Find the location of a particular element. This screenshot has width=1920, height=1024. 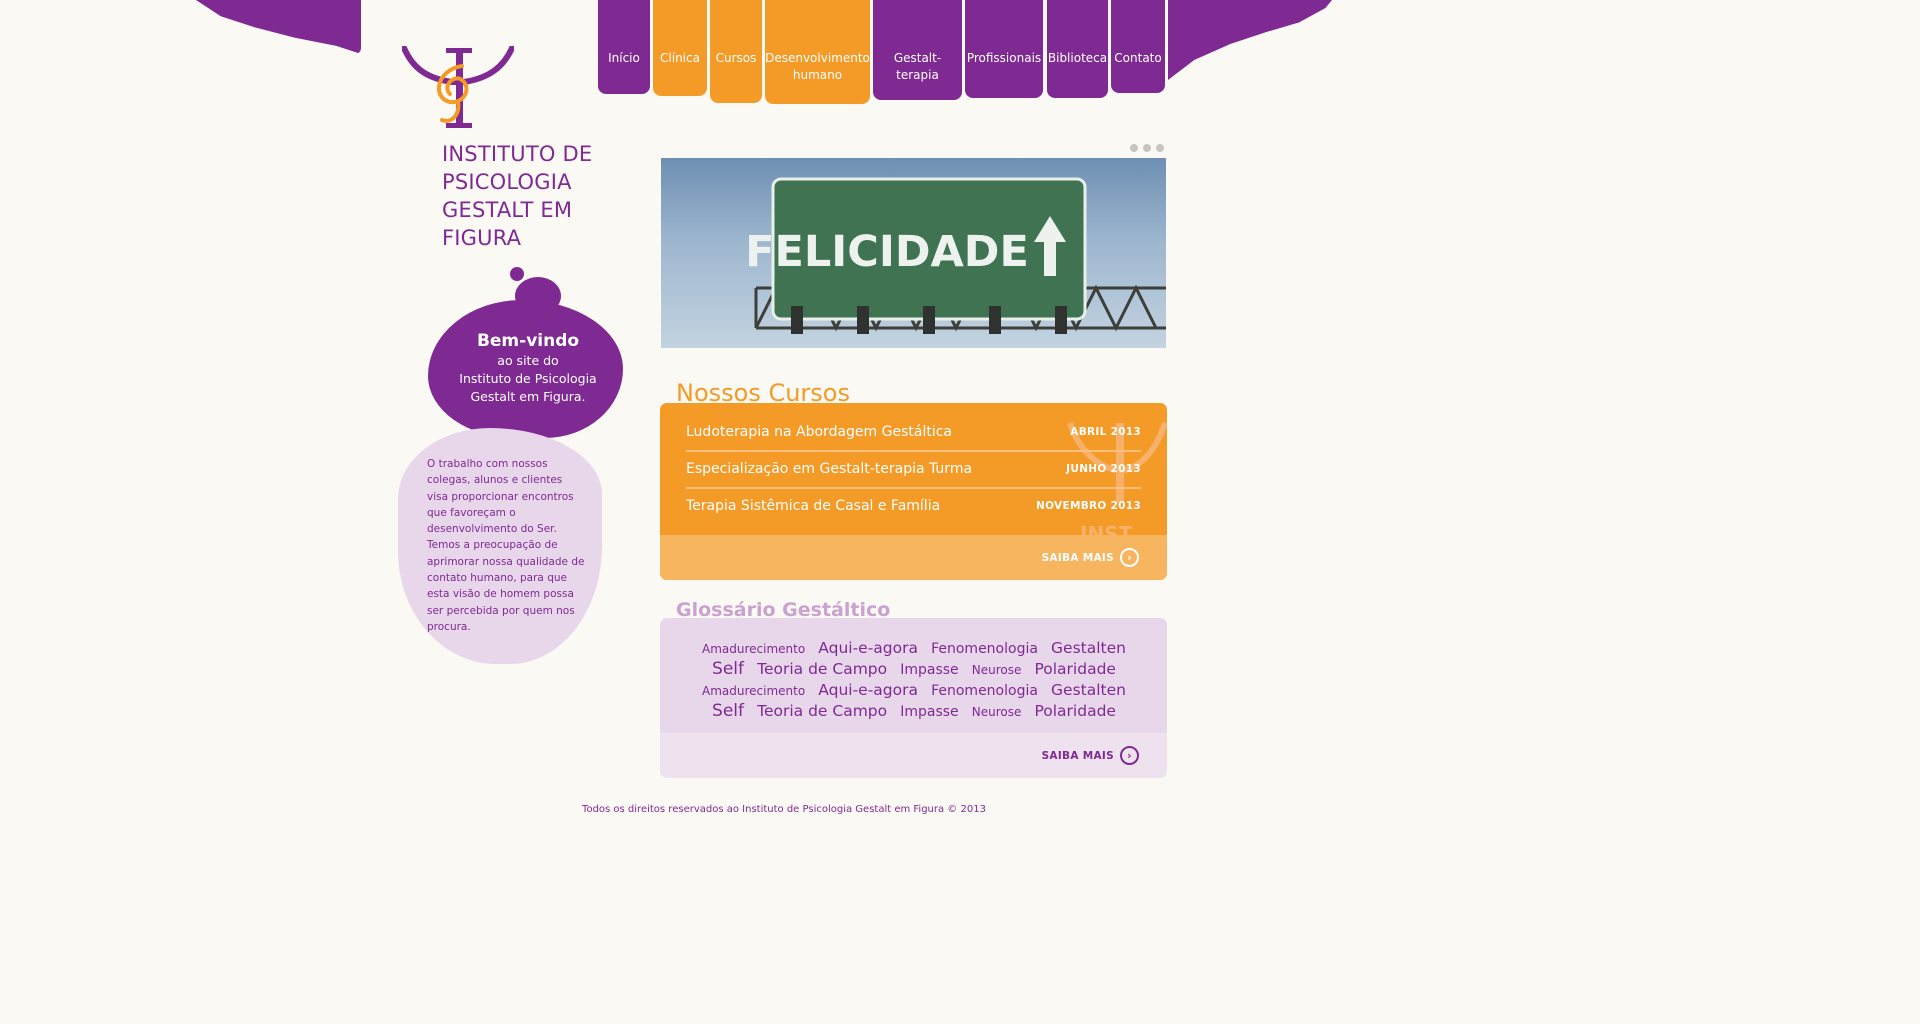

glossary-footer: SAIBA MAIS › is located at coordinates (913, 755).